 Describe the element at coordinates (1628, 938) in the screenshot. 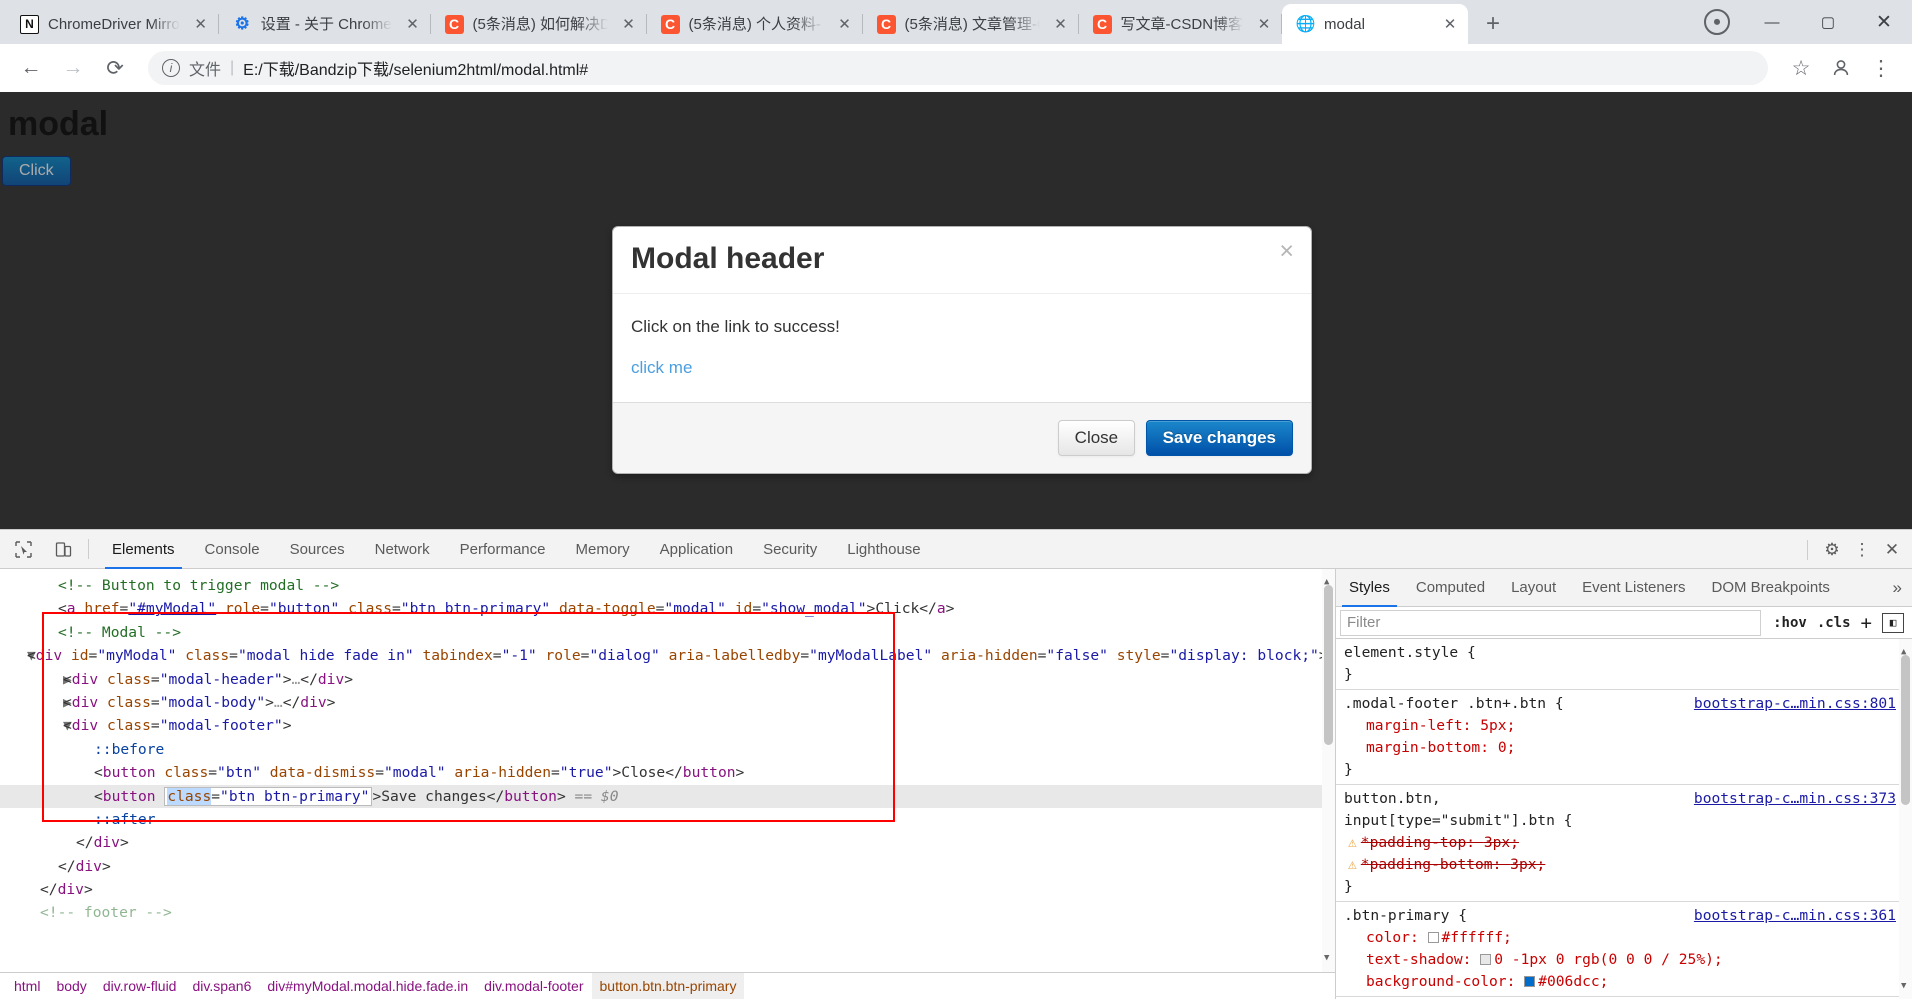

I see `style-declaration: color: #ffffff;` at that location.